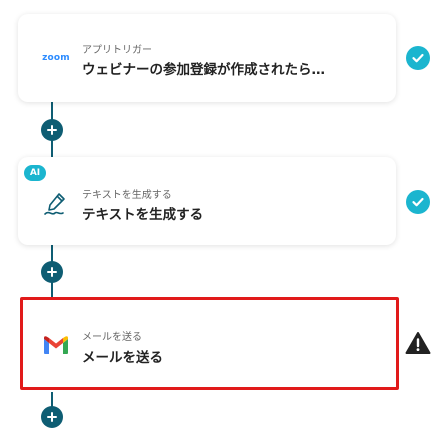 This screenshot has height=439, width=441. Describe the element at coordinates (112, 337) in the screenshot. I see `step-subtitle: メールを送る` at that location.